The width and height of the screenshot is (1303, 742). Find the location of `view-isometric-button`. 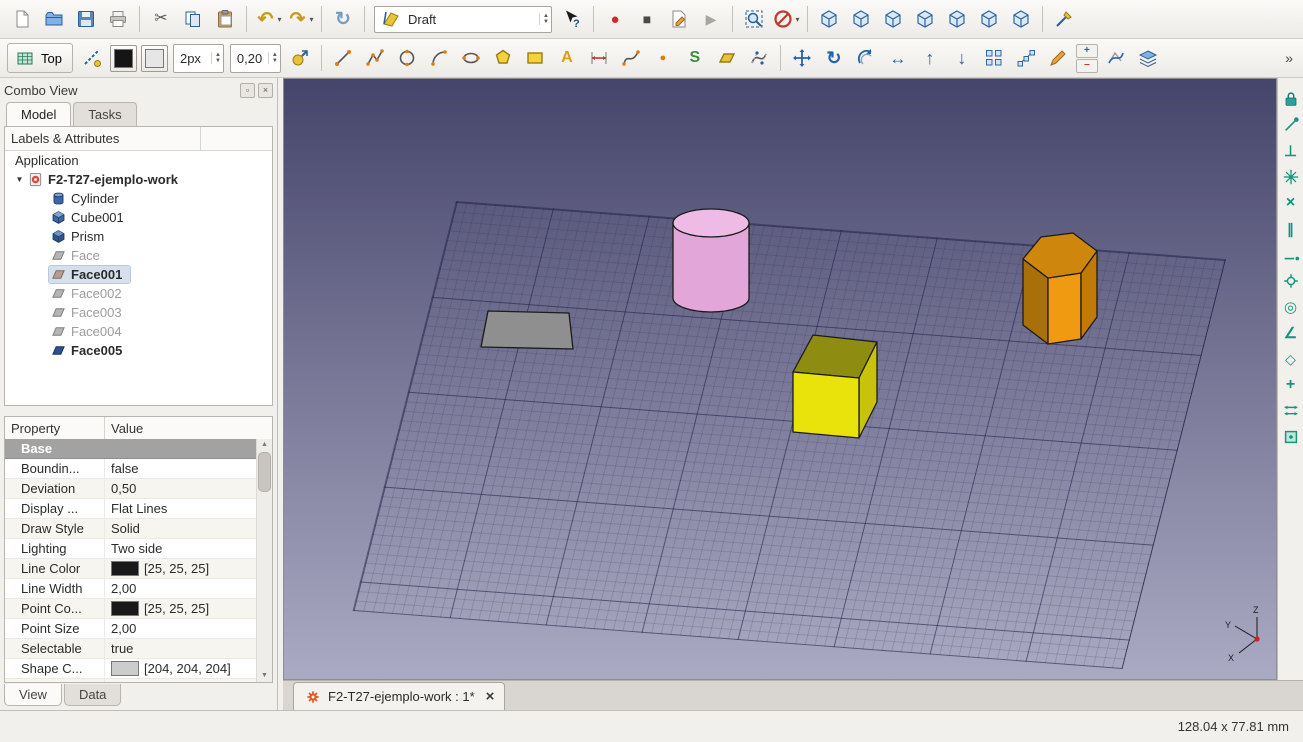

view-isometric-button is located at coordinates (829, 19).